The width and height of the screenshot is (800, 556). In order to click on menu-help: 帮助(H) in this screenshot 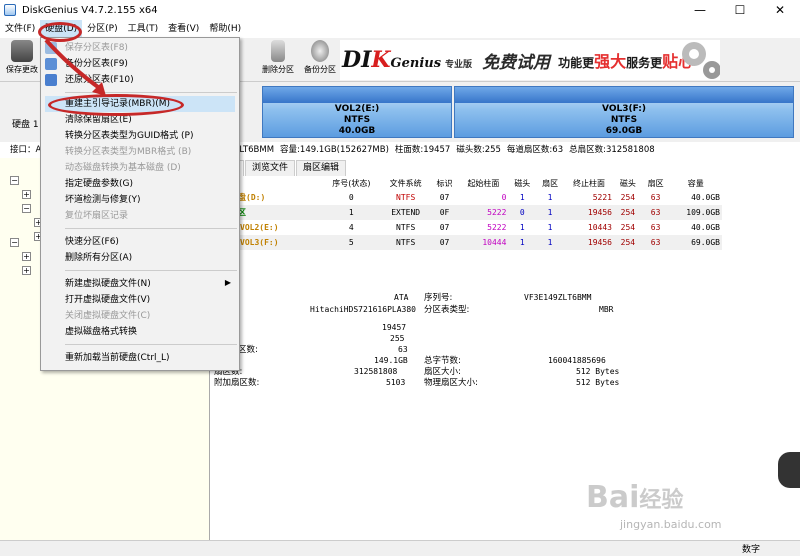, I will do `click(225, 29)`.